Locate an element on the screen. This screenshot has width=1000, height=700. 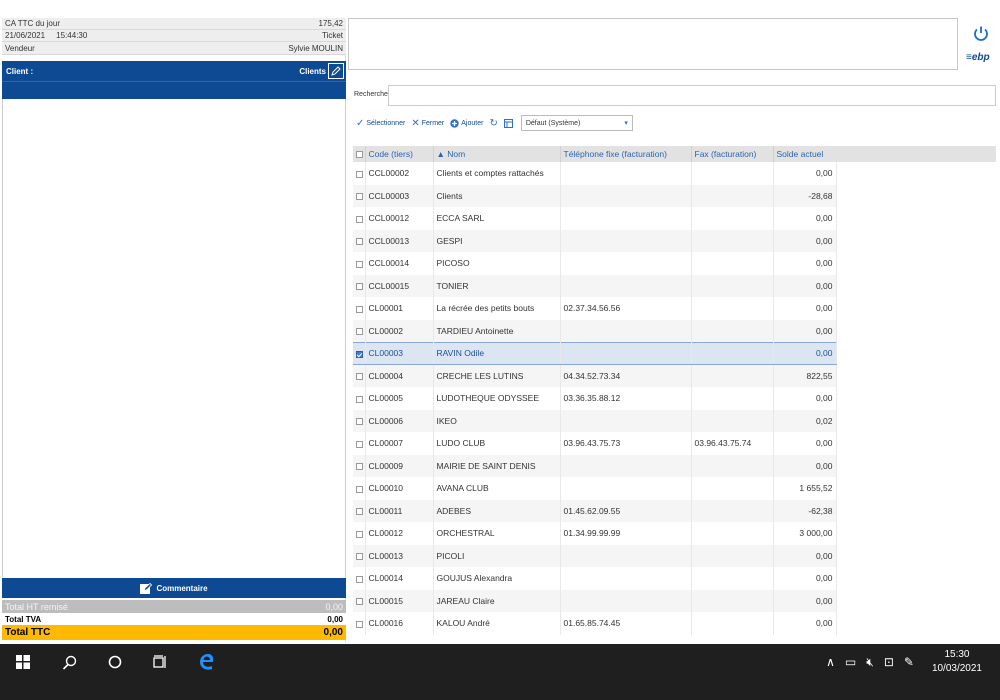
table-row: CCL00002 Clients et comptes rattachés 0,00 is located at coordinates (595, 173).